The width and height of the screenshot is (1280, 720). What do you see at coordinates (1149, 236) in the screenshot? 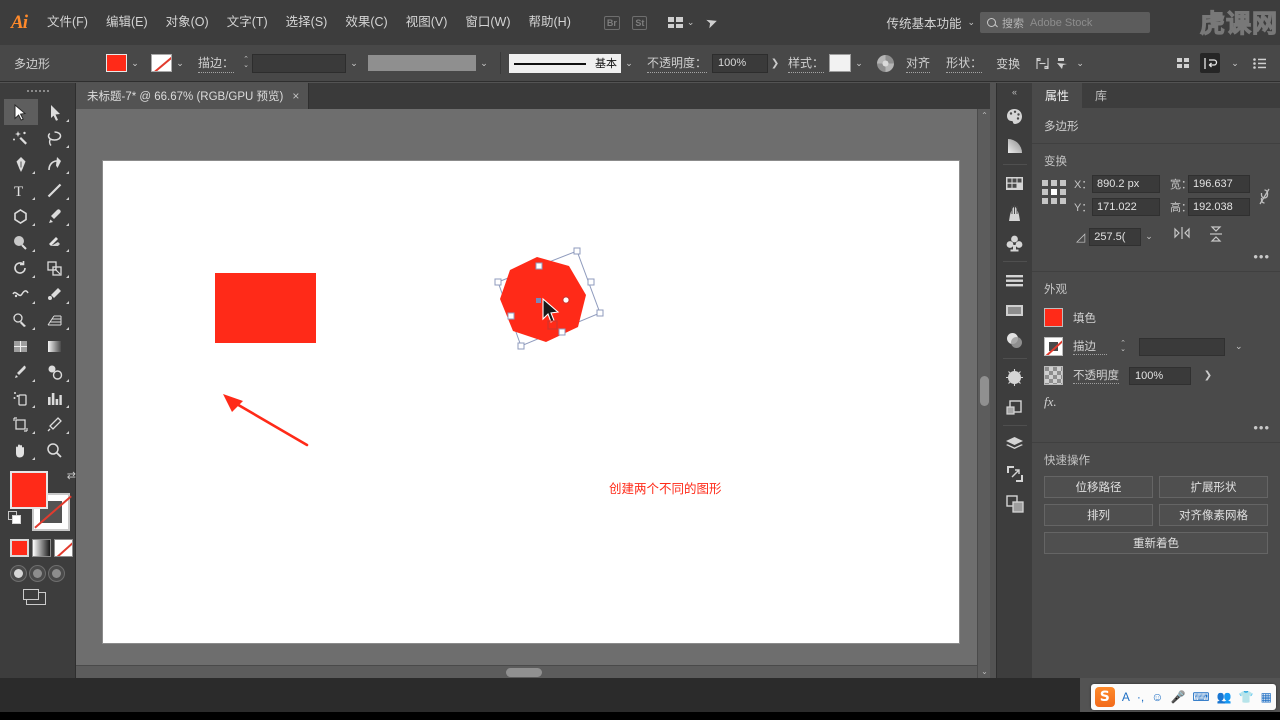
I see `angle-dropdown-icon: ⌄` at bounding box center [1149, 236].